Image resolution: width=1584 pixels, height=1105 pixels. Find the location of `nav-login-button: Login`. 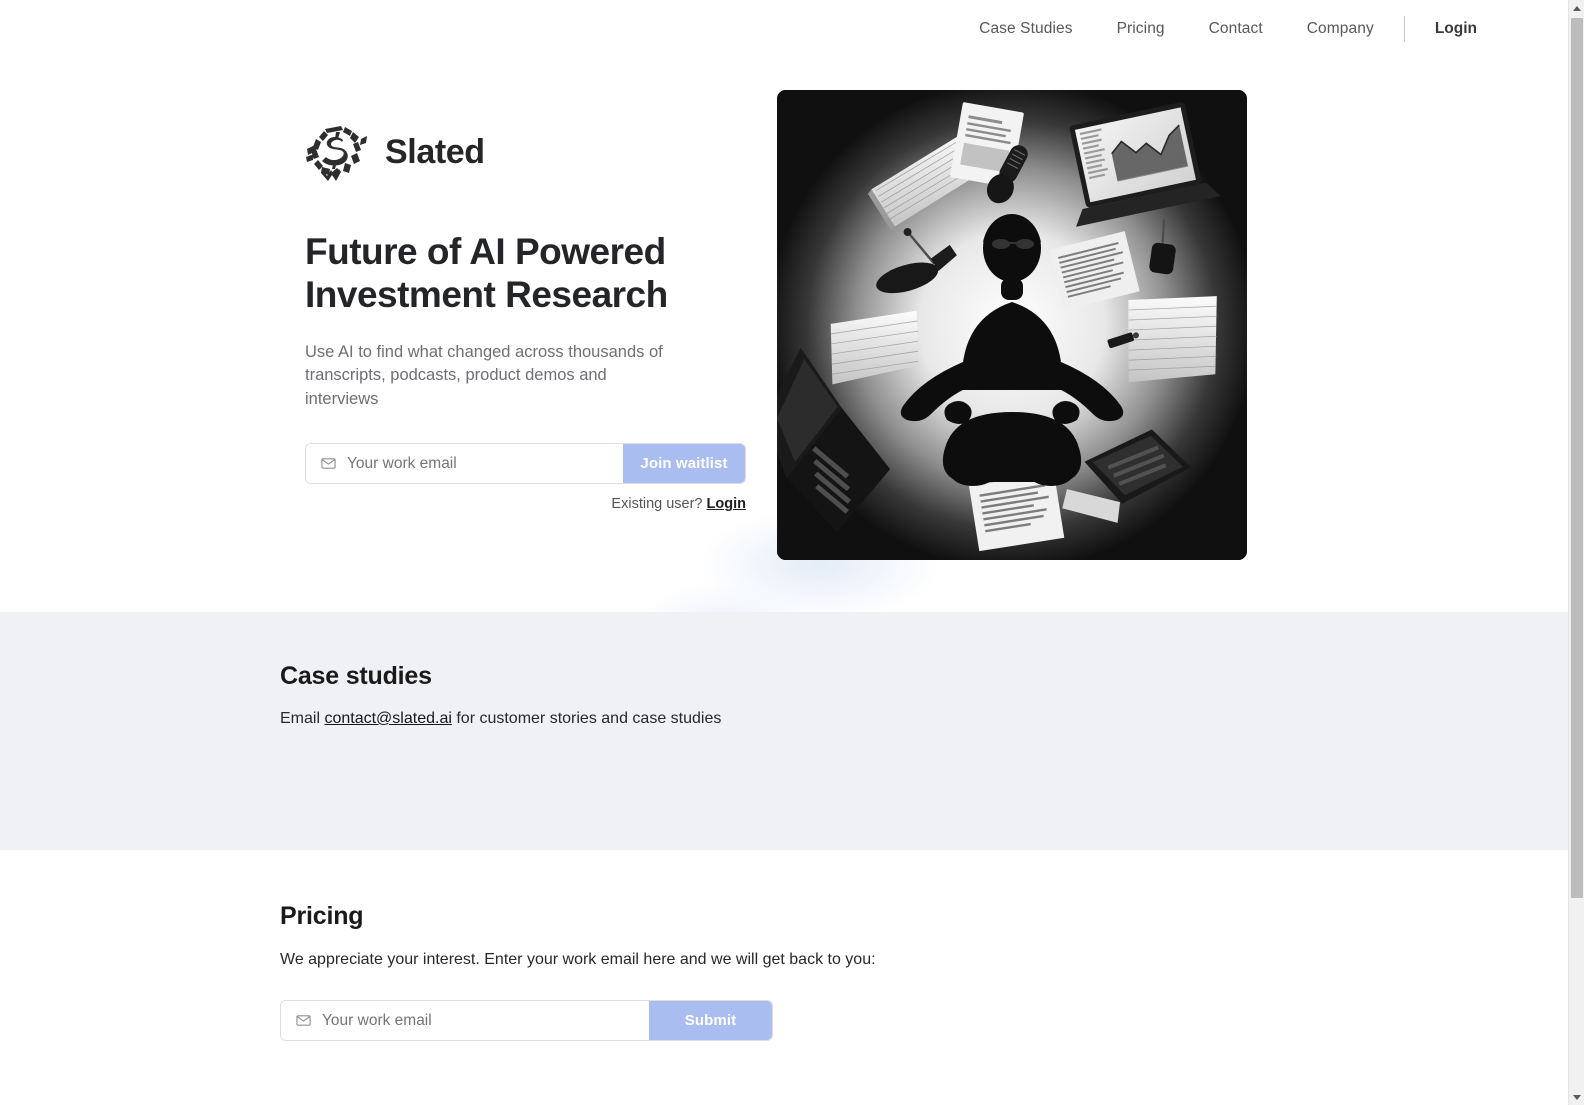

nav-login-button: Login is located at coordinates (1456, 29).